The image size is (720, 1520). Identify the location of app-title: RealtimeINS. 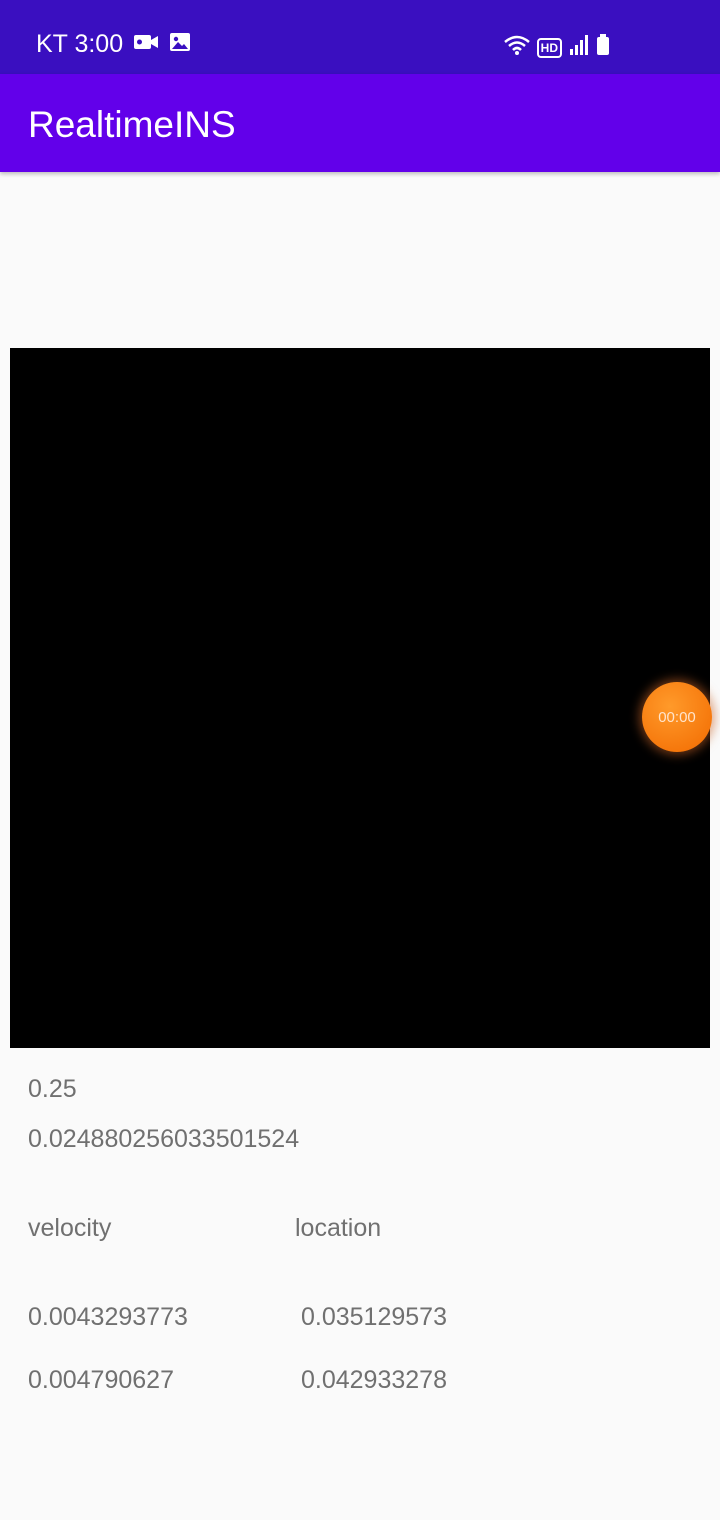
(132, 124).